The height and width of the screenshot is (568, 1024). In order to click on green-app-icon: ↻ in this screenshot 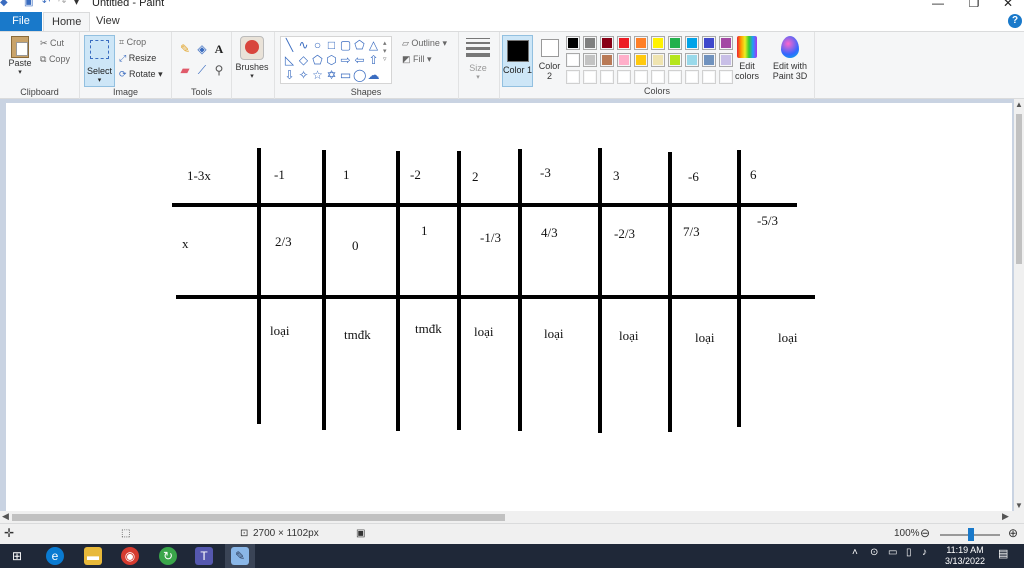, I will do `click(168, 556)`.